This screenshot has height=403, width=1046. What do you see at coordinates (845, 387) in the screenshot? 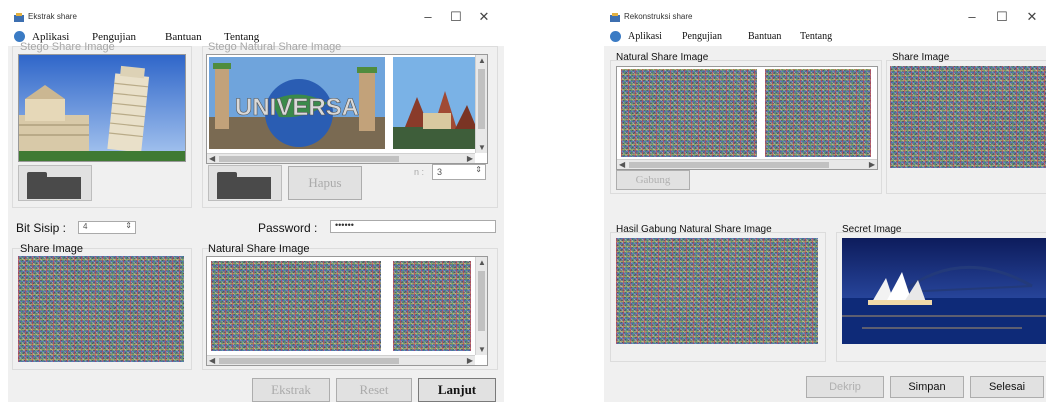
I see `dekrip-button: Dekrip` at bounding box center [845, 387].